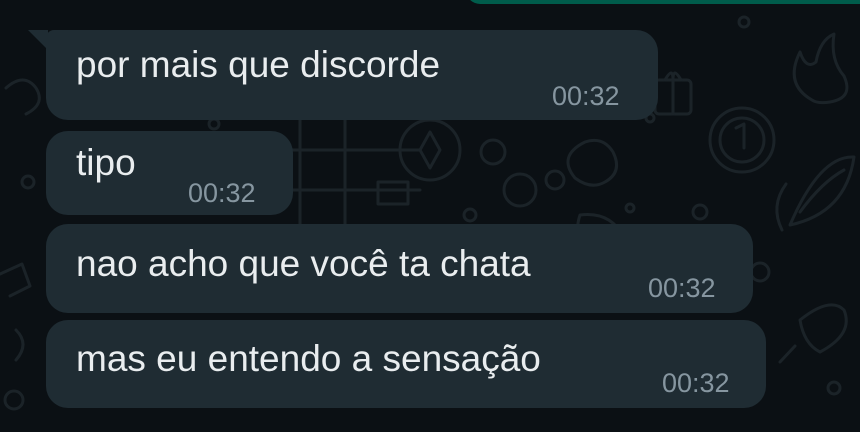 This screenshot has width=860, height=432. Describe the element at coordinates (813, 333) in the screenshot. I see `rocket-doodle` at that location.